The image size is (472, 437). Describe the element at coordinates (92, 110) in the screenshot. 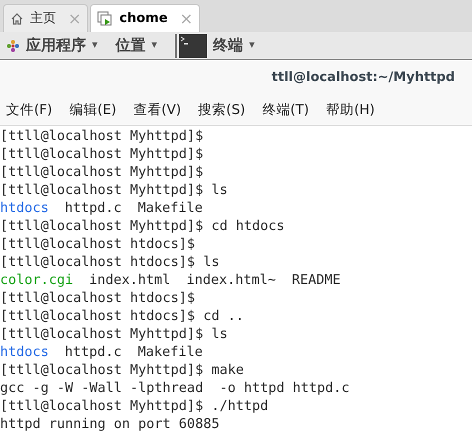

I see `menu-item: 编辑(E)` at that location.